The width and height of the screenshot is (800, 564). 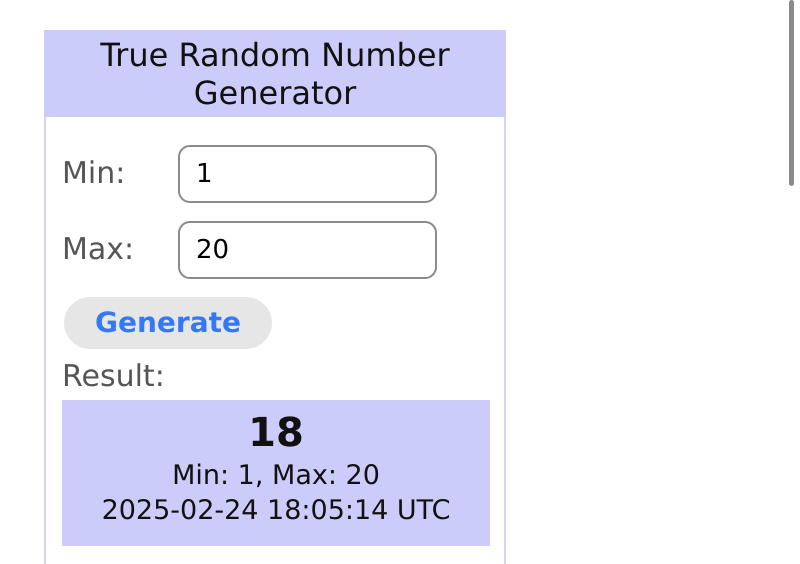 What do you see at coordinates (276, 475) in the screenshot?
I see `result-range: Min: 1, Max: 20` at bounding box center [276, 475].